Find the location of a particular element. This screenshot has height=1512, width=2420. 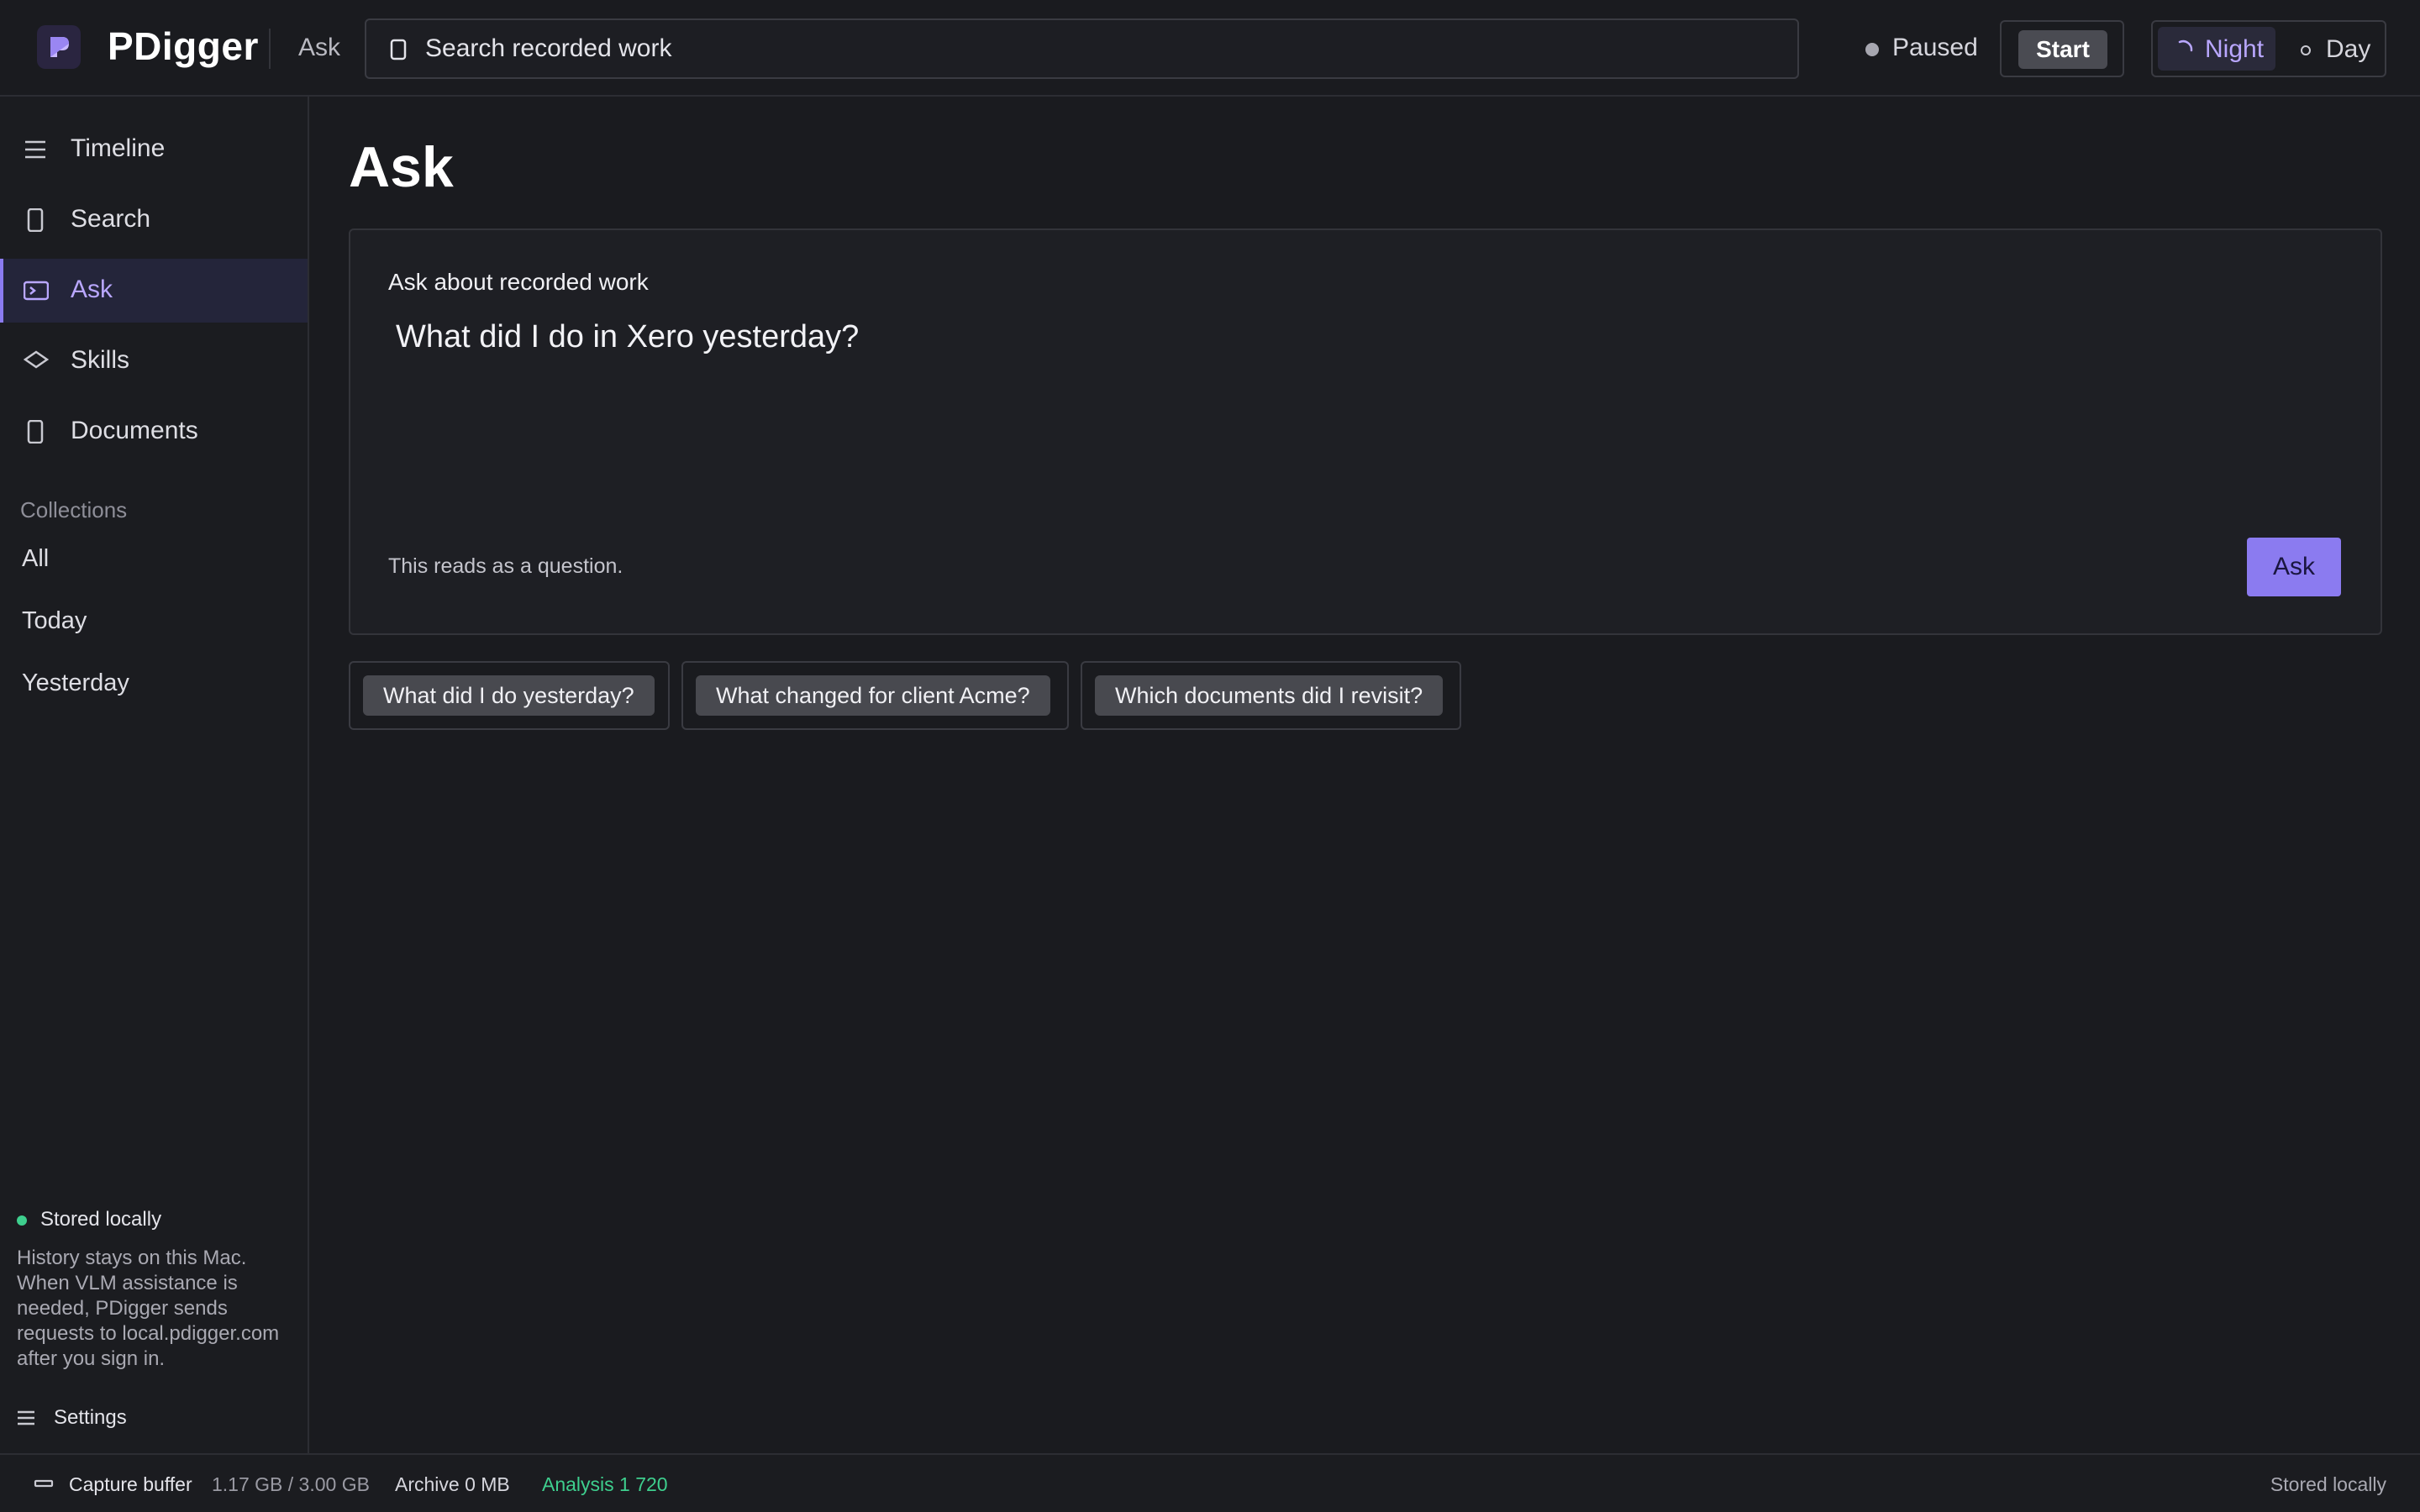

start-button: Start is located at coordinates (2062, 49).